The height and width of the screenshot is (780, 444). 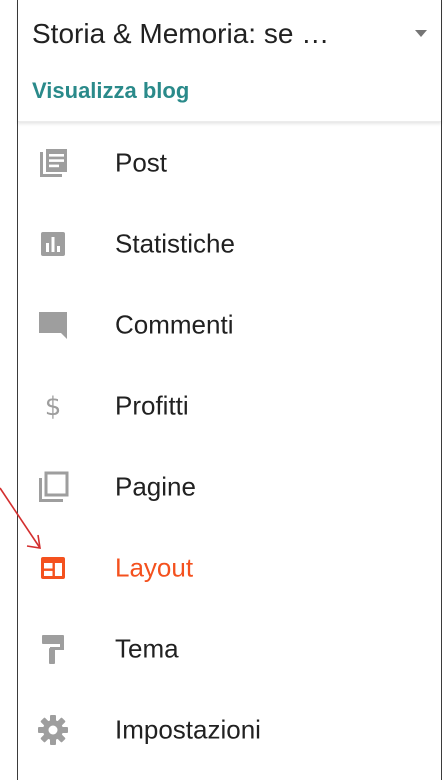 What do you see at coordinates (421, 33) in the screenshot?
I see `dropdown-caret-icon` at bounding box center [421, 33].